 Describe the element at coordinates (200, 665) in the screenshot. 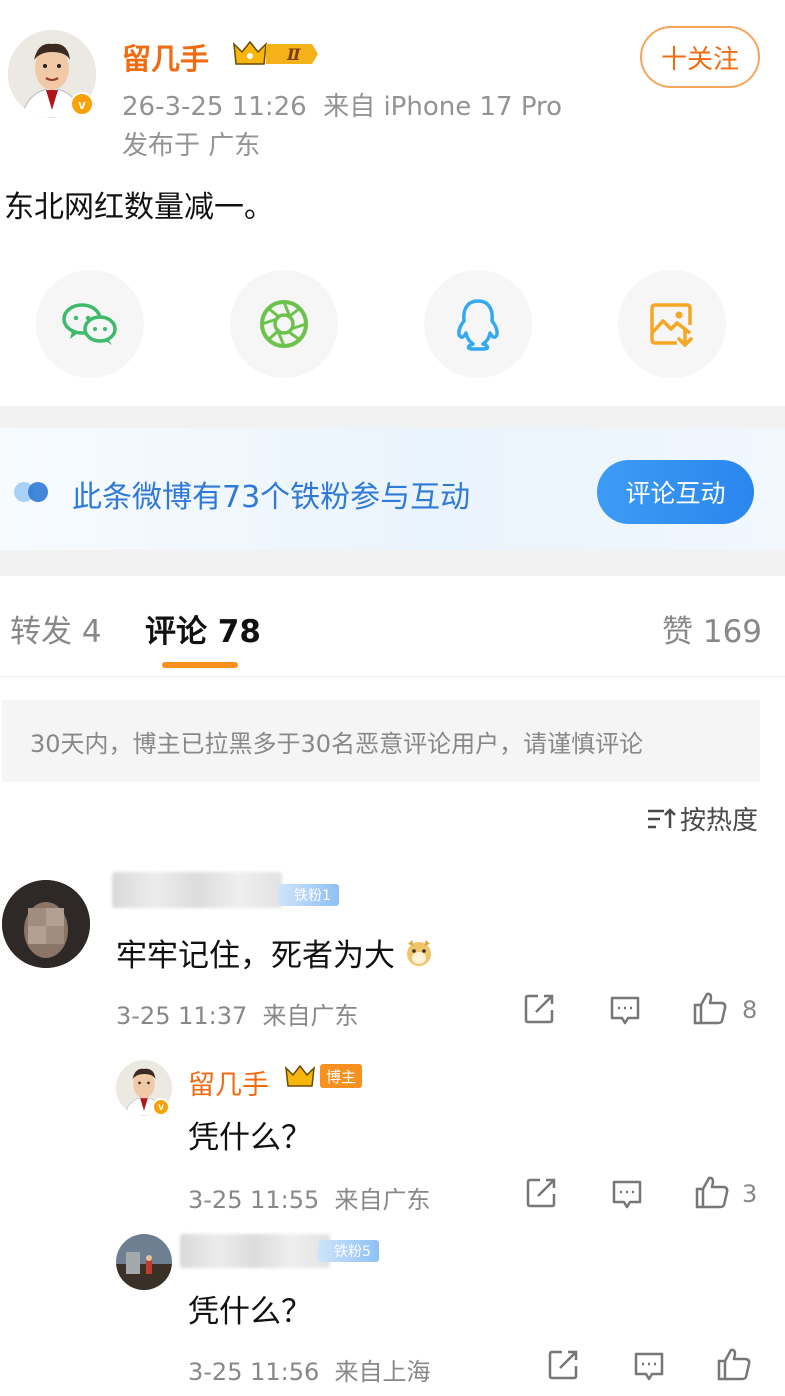

I see `active-tab-indicator` at that location.